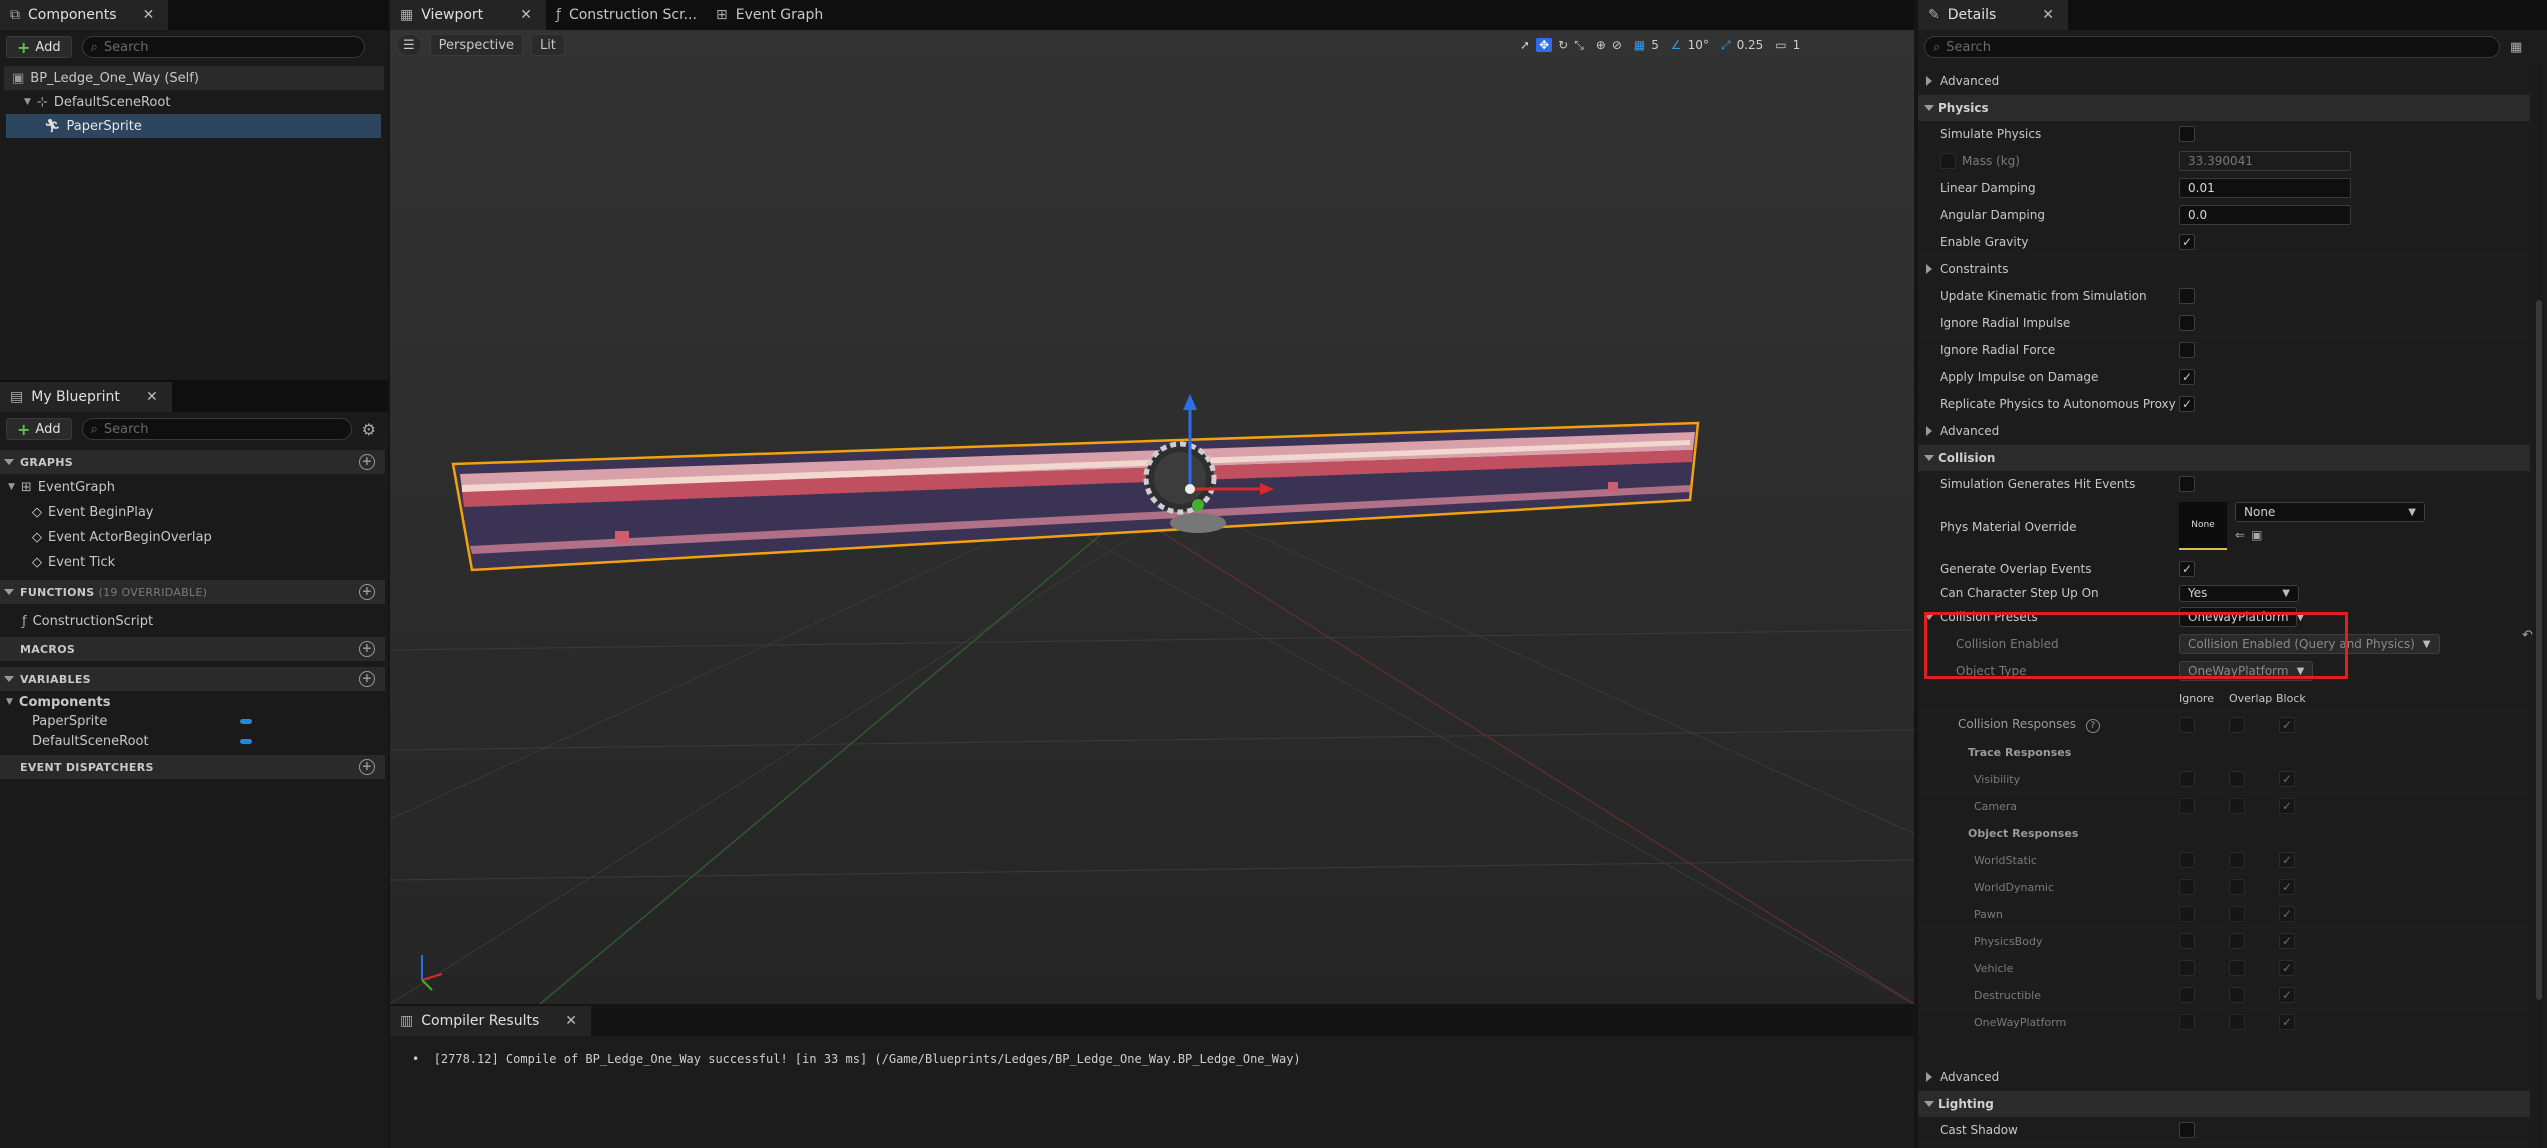  What do you see at coordinates (2203, 526) in the screenshot?
I see `material-thumbnail: None` at bounding box center [2203, 526].